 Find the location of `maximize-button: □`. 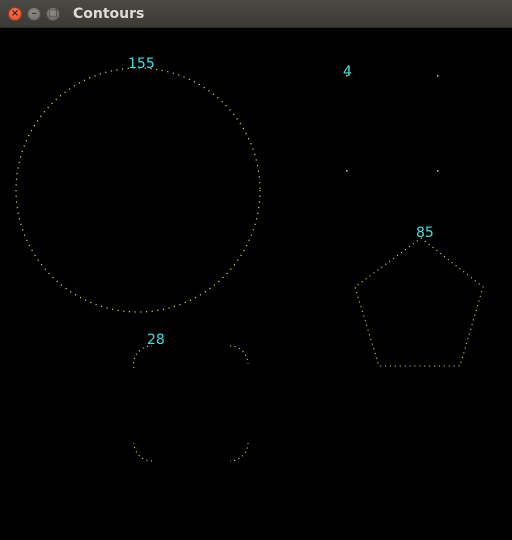

maximize-button: □ is located at coordinates (53, 14).